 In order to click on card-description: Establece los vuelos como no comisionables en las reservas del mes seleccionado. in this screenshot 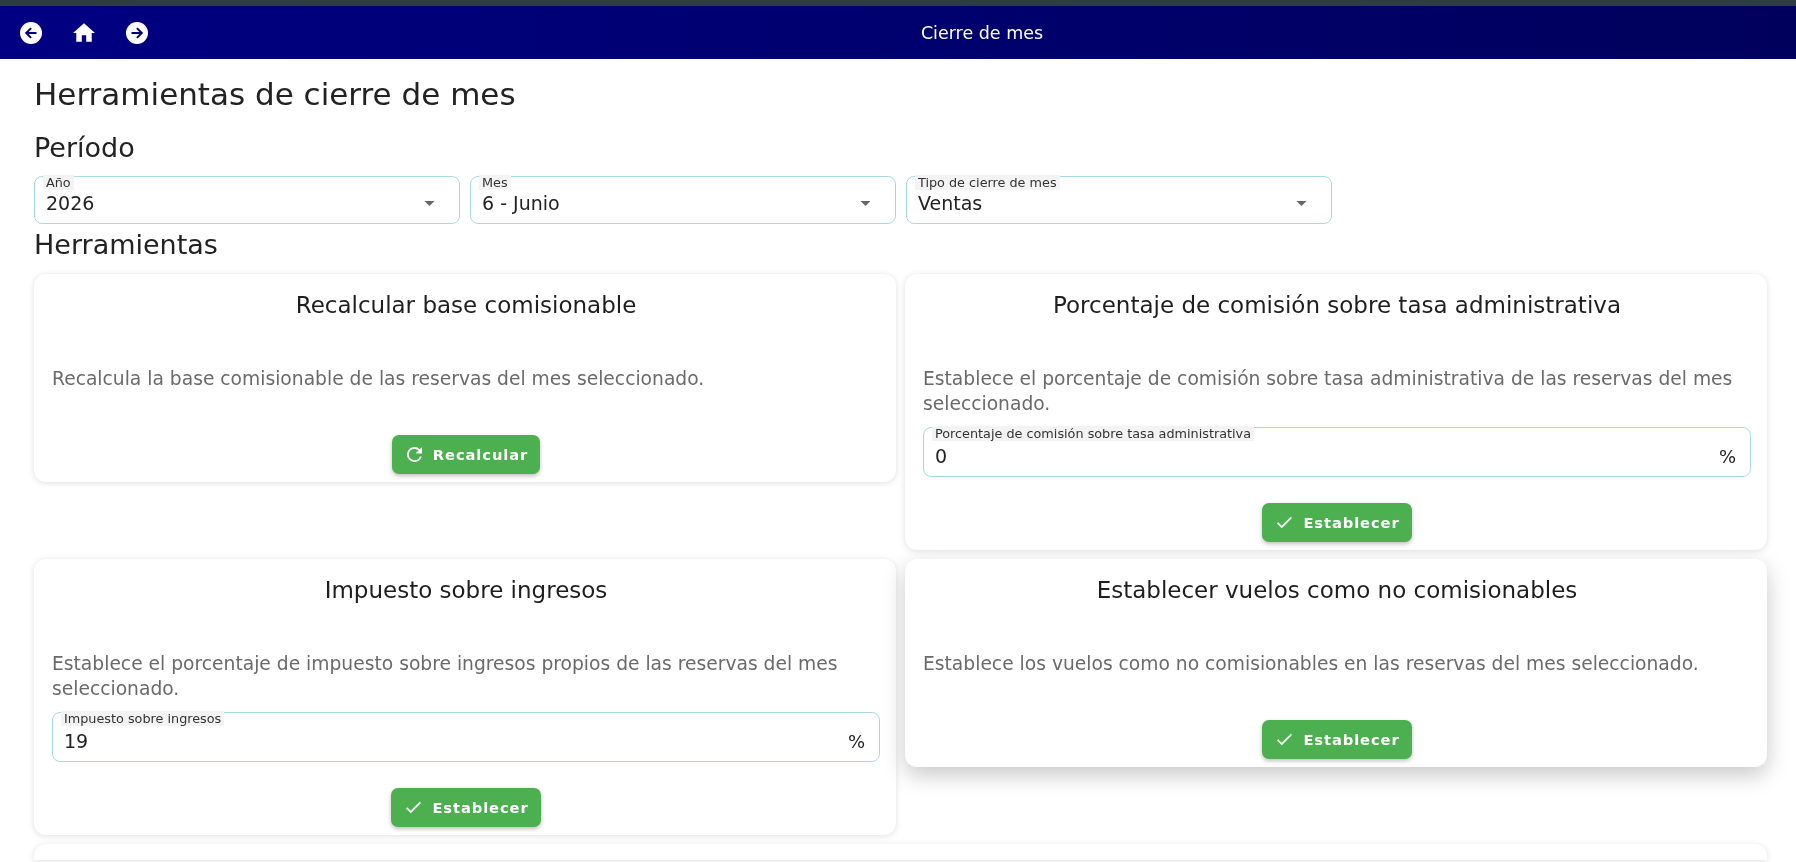, I will do `click(1311, 664)`.